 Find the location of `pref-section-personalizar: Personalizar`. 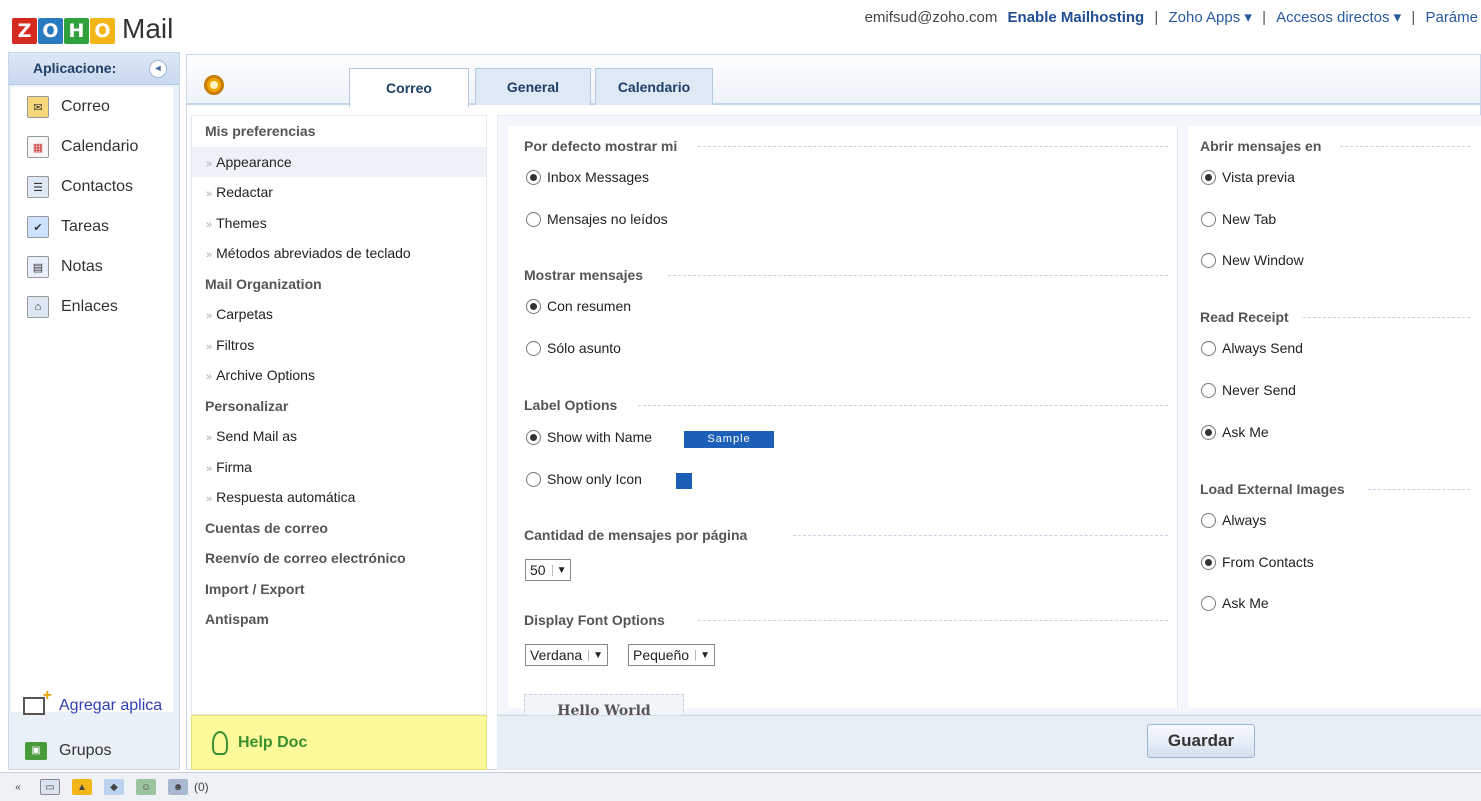

pref-section-personalizar: Personalizar is located at coordinates (339, 406).